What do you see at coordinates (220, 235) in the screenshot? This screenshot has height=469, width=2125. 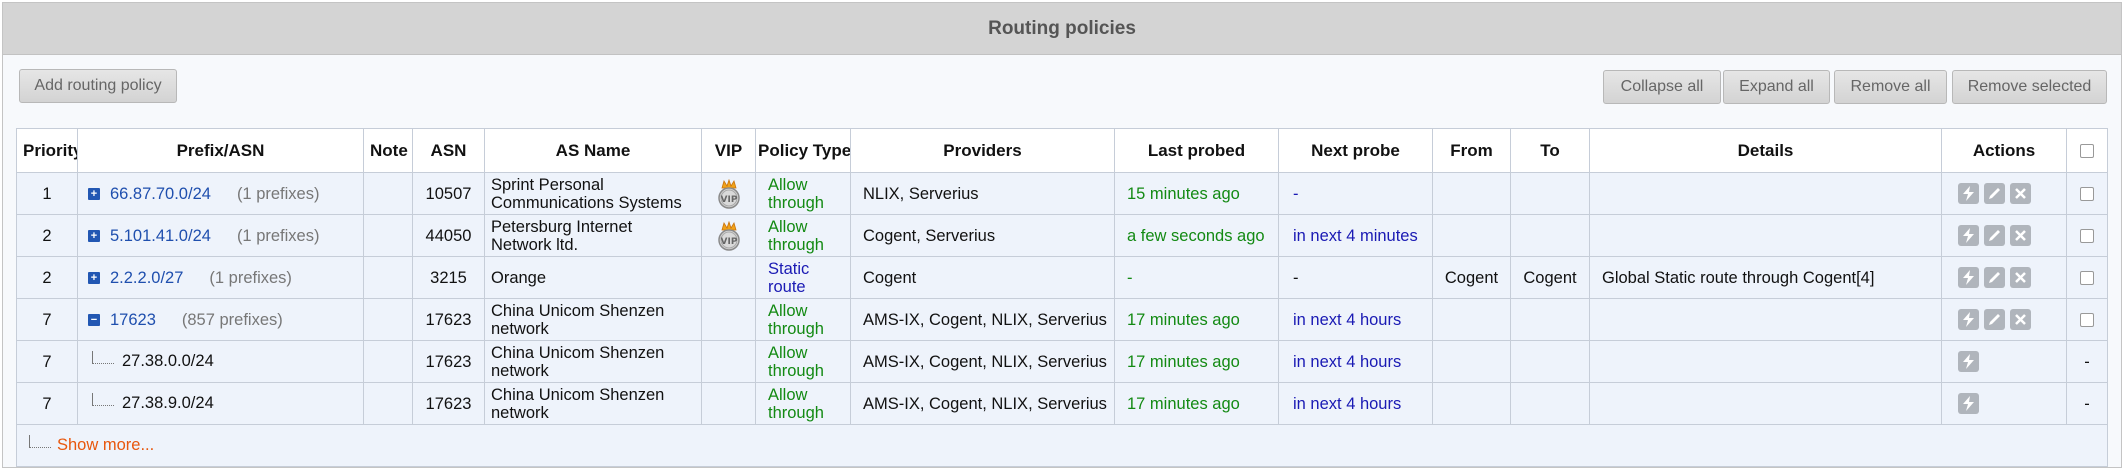 I see `cell-prefix: +5.101.41.0/24 (1 prefixes)` at bounding box center [220, 235].